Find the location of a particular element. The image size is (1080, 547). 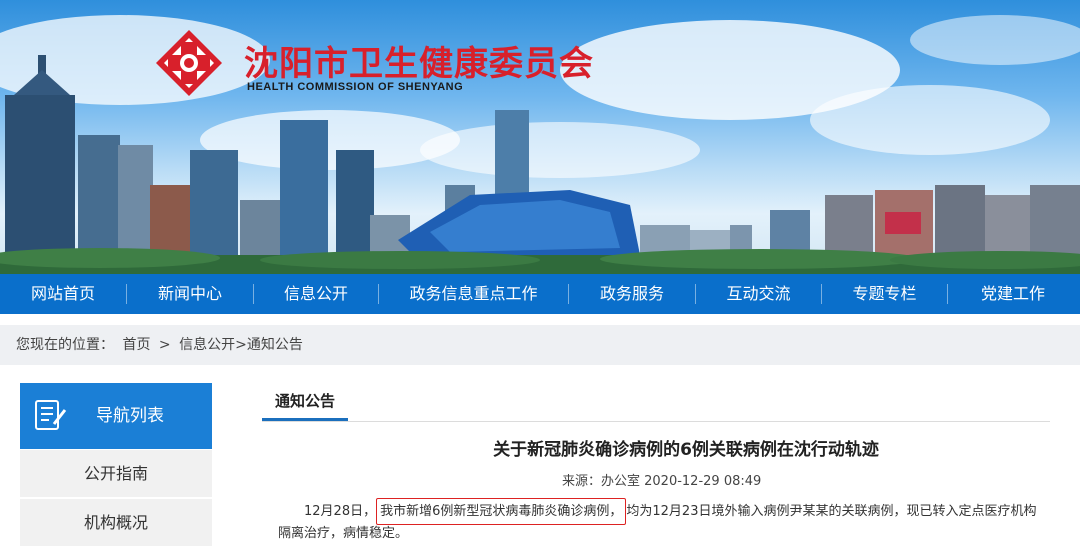

commission-emblem-icon is located at coordinates (189, 63).